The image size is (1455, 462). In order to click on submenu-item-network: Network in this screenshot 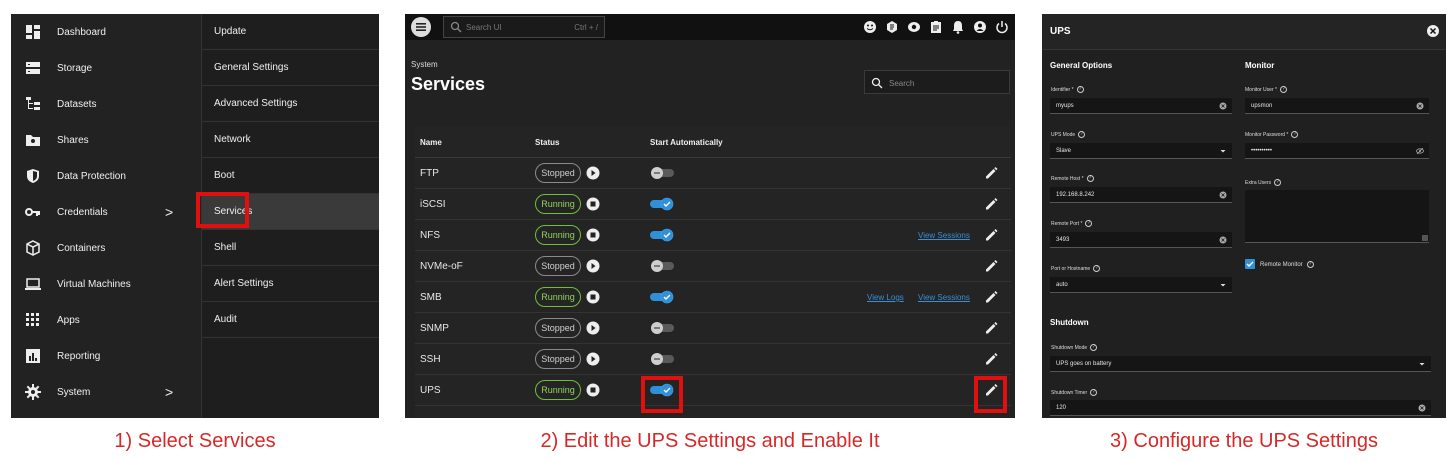, I will do `click(290, 140)`.